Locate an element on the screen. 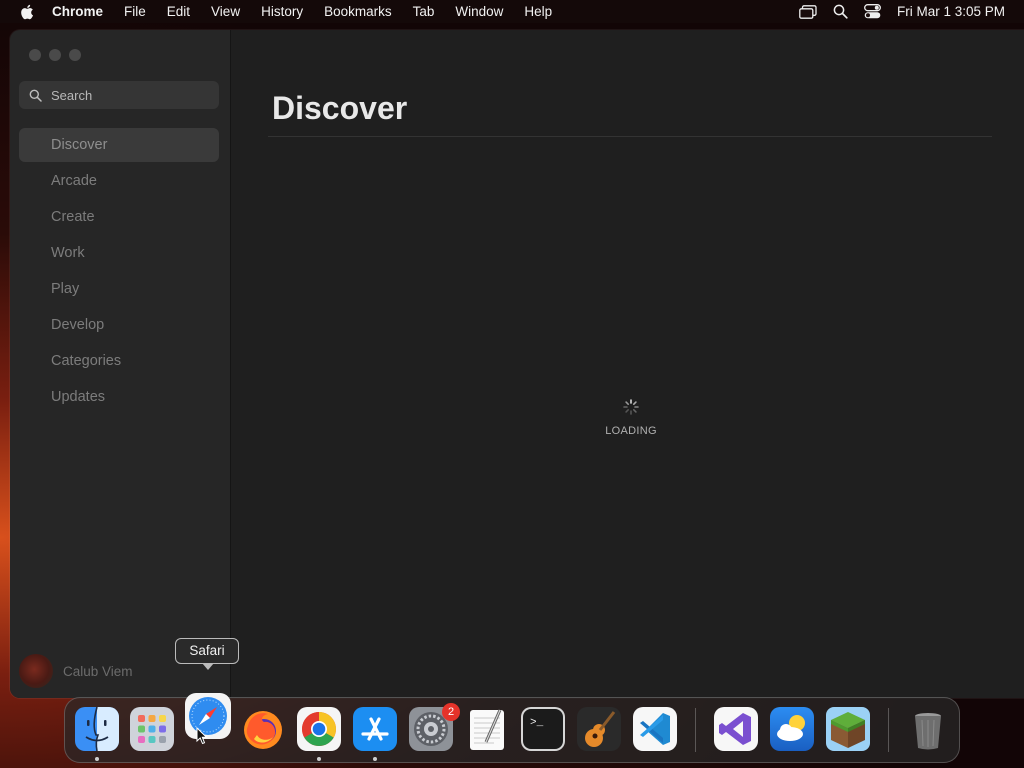  apple-logo-icon is located at coordinates (27, 12).